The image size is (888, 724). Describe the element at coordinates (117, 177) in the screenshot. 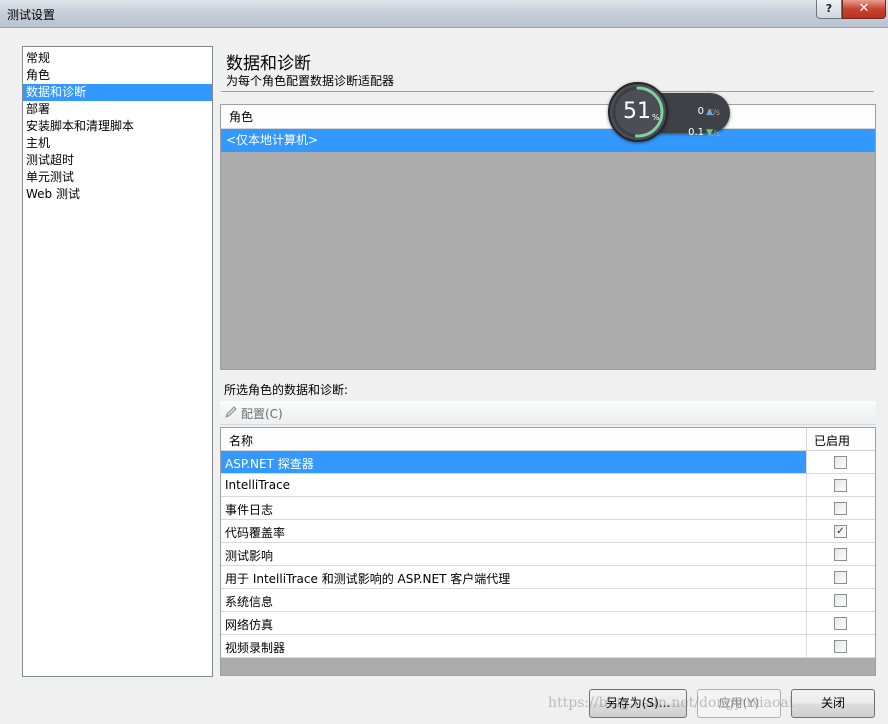

I see `nav-item-unit-test: 单元测试` at that location.